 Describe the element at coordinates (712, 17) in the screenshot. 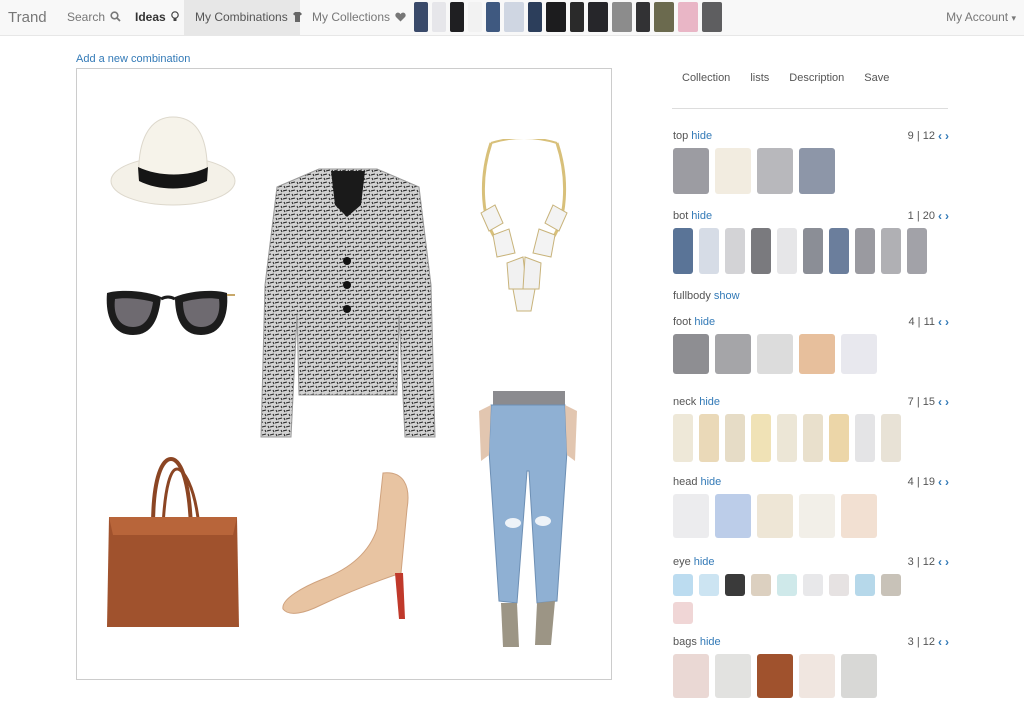

I see `jacket-gray-thumb` at that location.